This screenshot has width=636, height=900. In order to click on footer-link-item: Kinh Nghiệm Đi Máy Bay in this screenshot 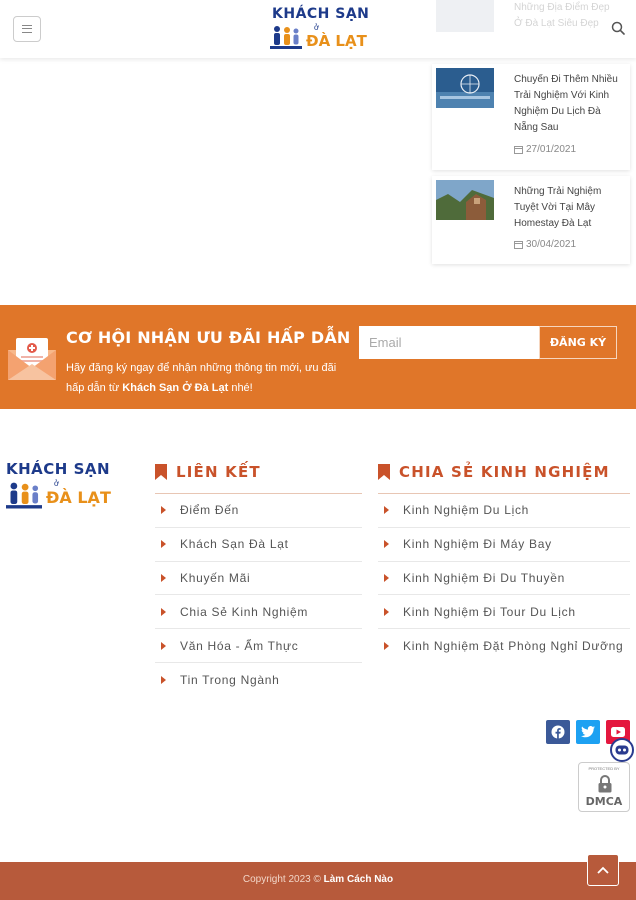, I will do `click(504, 545)`.